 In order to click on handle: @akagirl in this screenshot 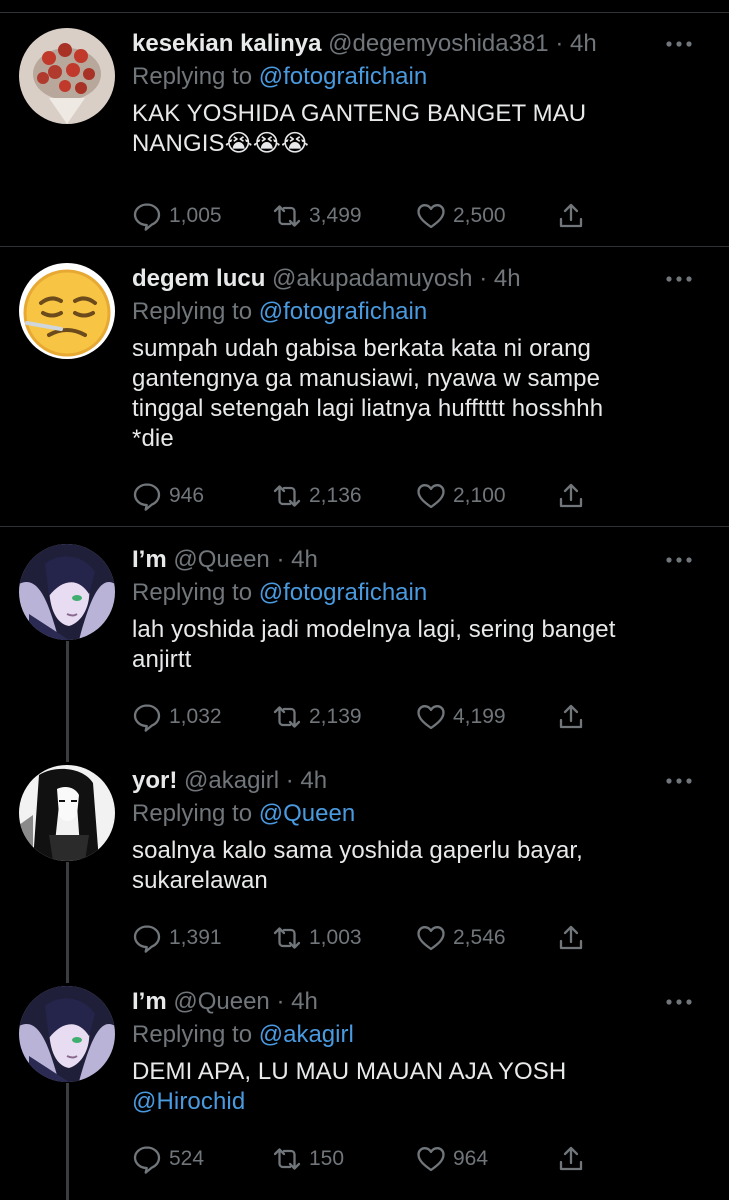, I will do `click(231, 780)`.